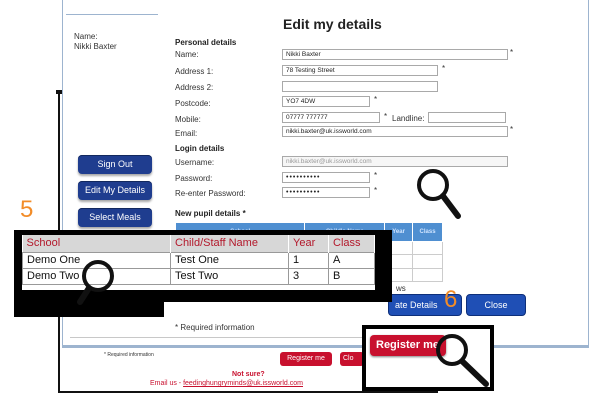 Image resolution: width=597 pixels, height=394 pixels. I want to click on small-col-class: Class, so click(427, 232).